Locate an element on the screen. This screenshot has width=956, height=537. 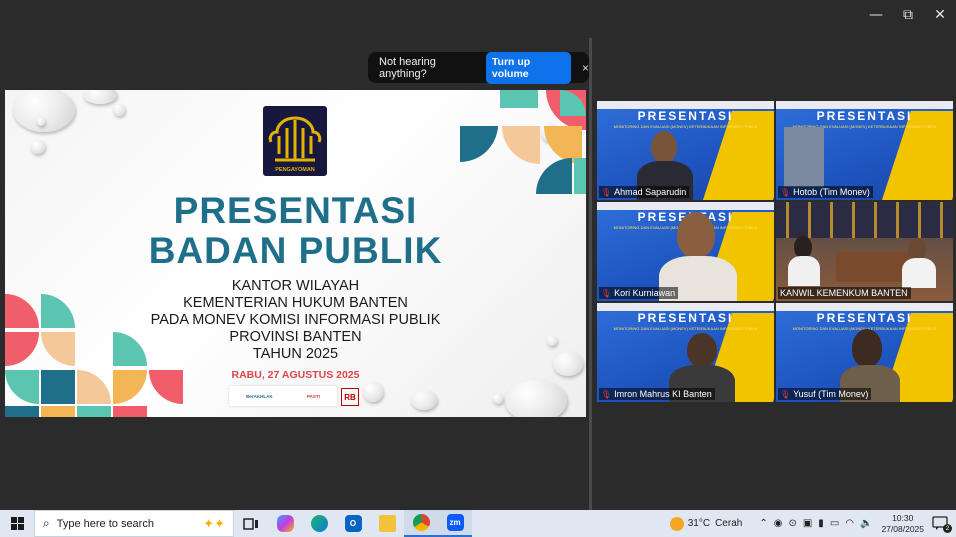
weather-condition: Cerah is located at coordinates (728, 523).